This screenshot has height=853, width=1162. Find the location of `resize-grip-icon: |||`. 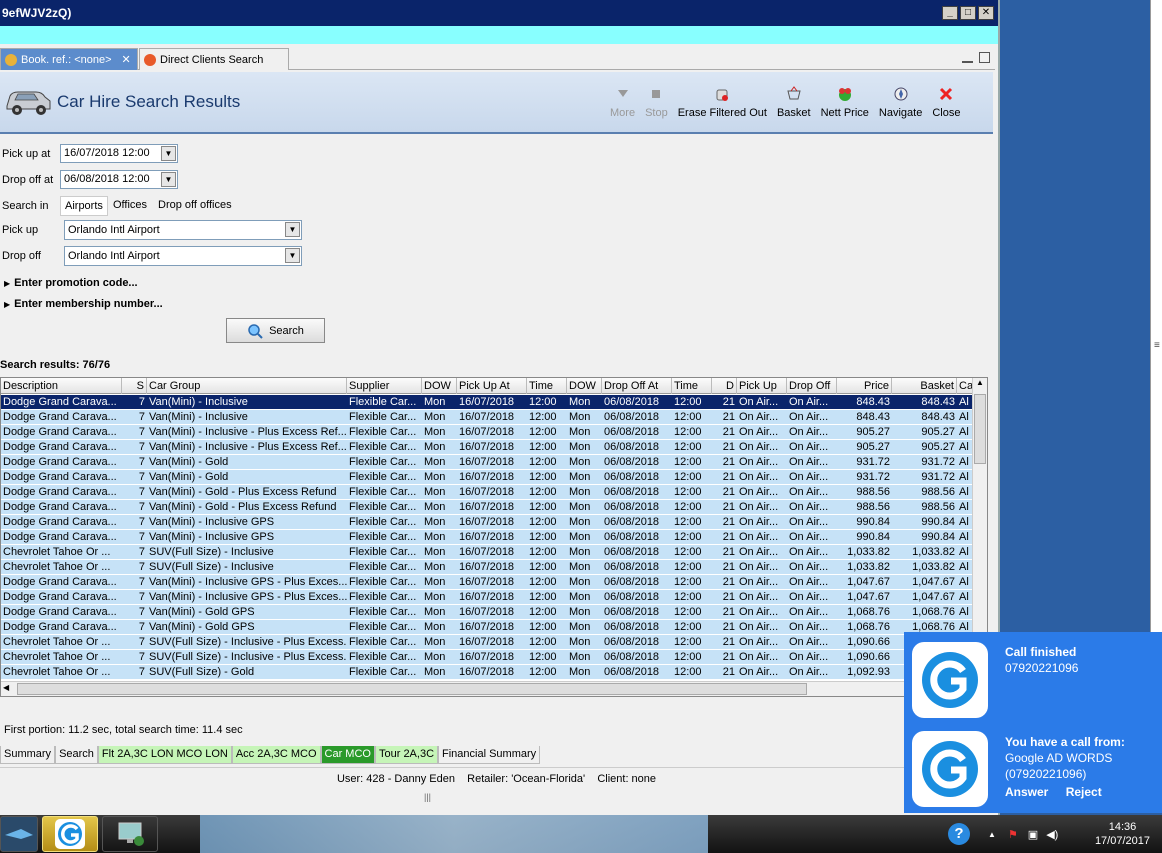

resize-grip-icon: ||| is located at coordinates (427, 797).